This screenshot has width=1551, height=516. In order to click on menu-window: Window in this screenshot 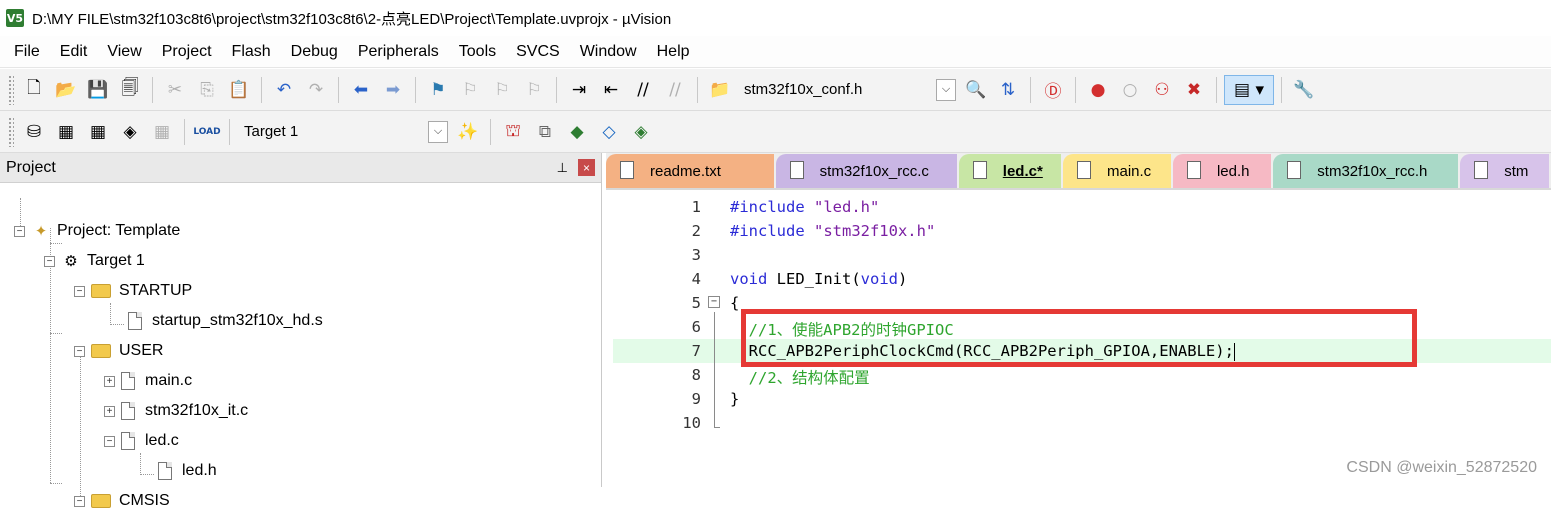, I will do `click(608, 52)`.